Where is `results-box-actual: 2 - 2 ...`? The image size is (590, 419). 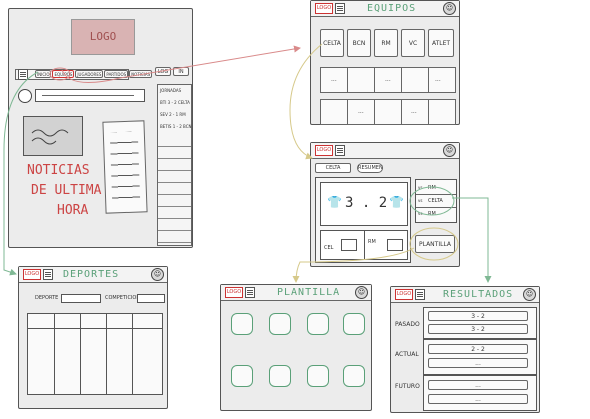
results-box-actual: 2 - 2 ... is located at coordinates (480, 357).